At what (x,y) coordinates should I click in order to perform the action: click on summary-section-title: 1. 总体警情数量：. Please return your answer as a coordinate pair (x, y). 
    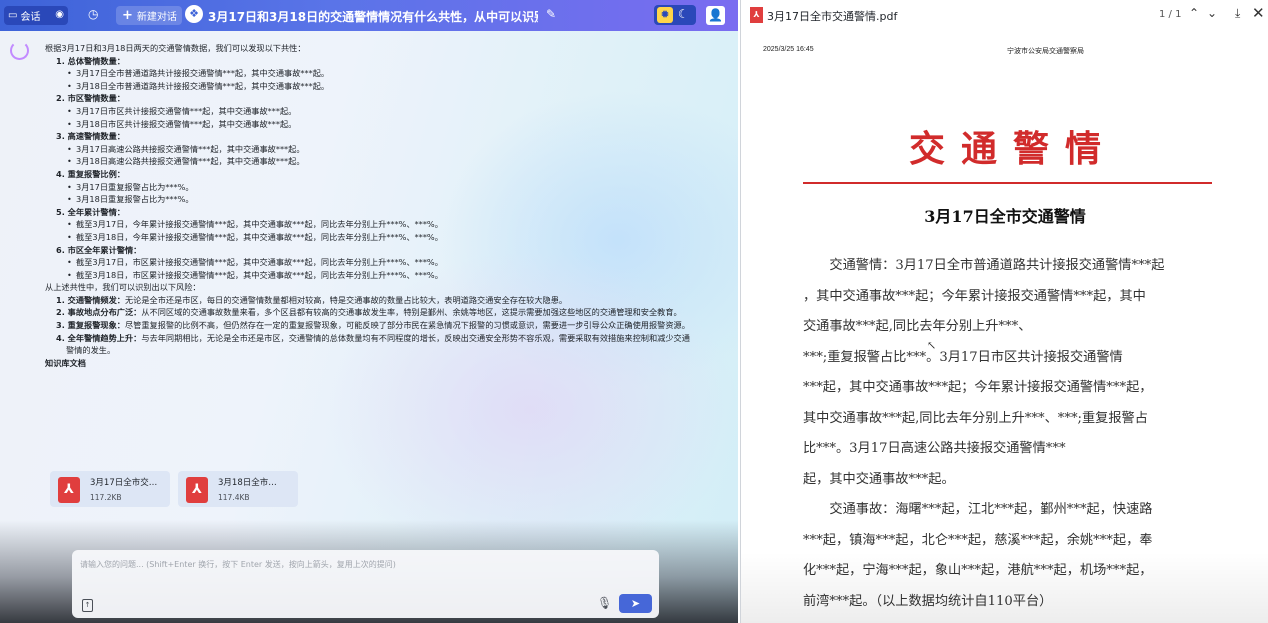
    Looking at the image, I should click on (90, 60).